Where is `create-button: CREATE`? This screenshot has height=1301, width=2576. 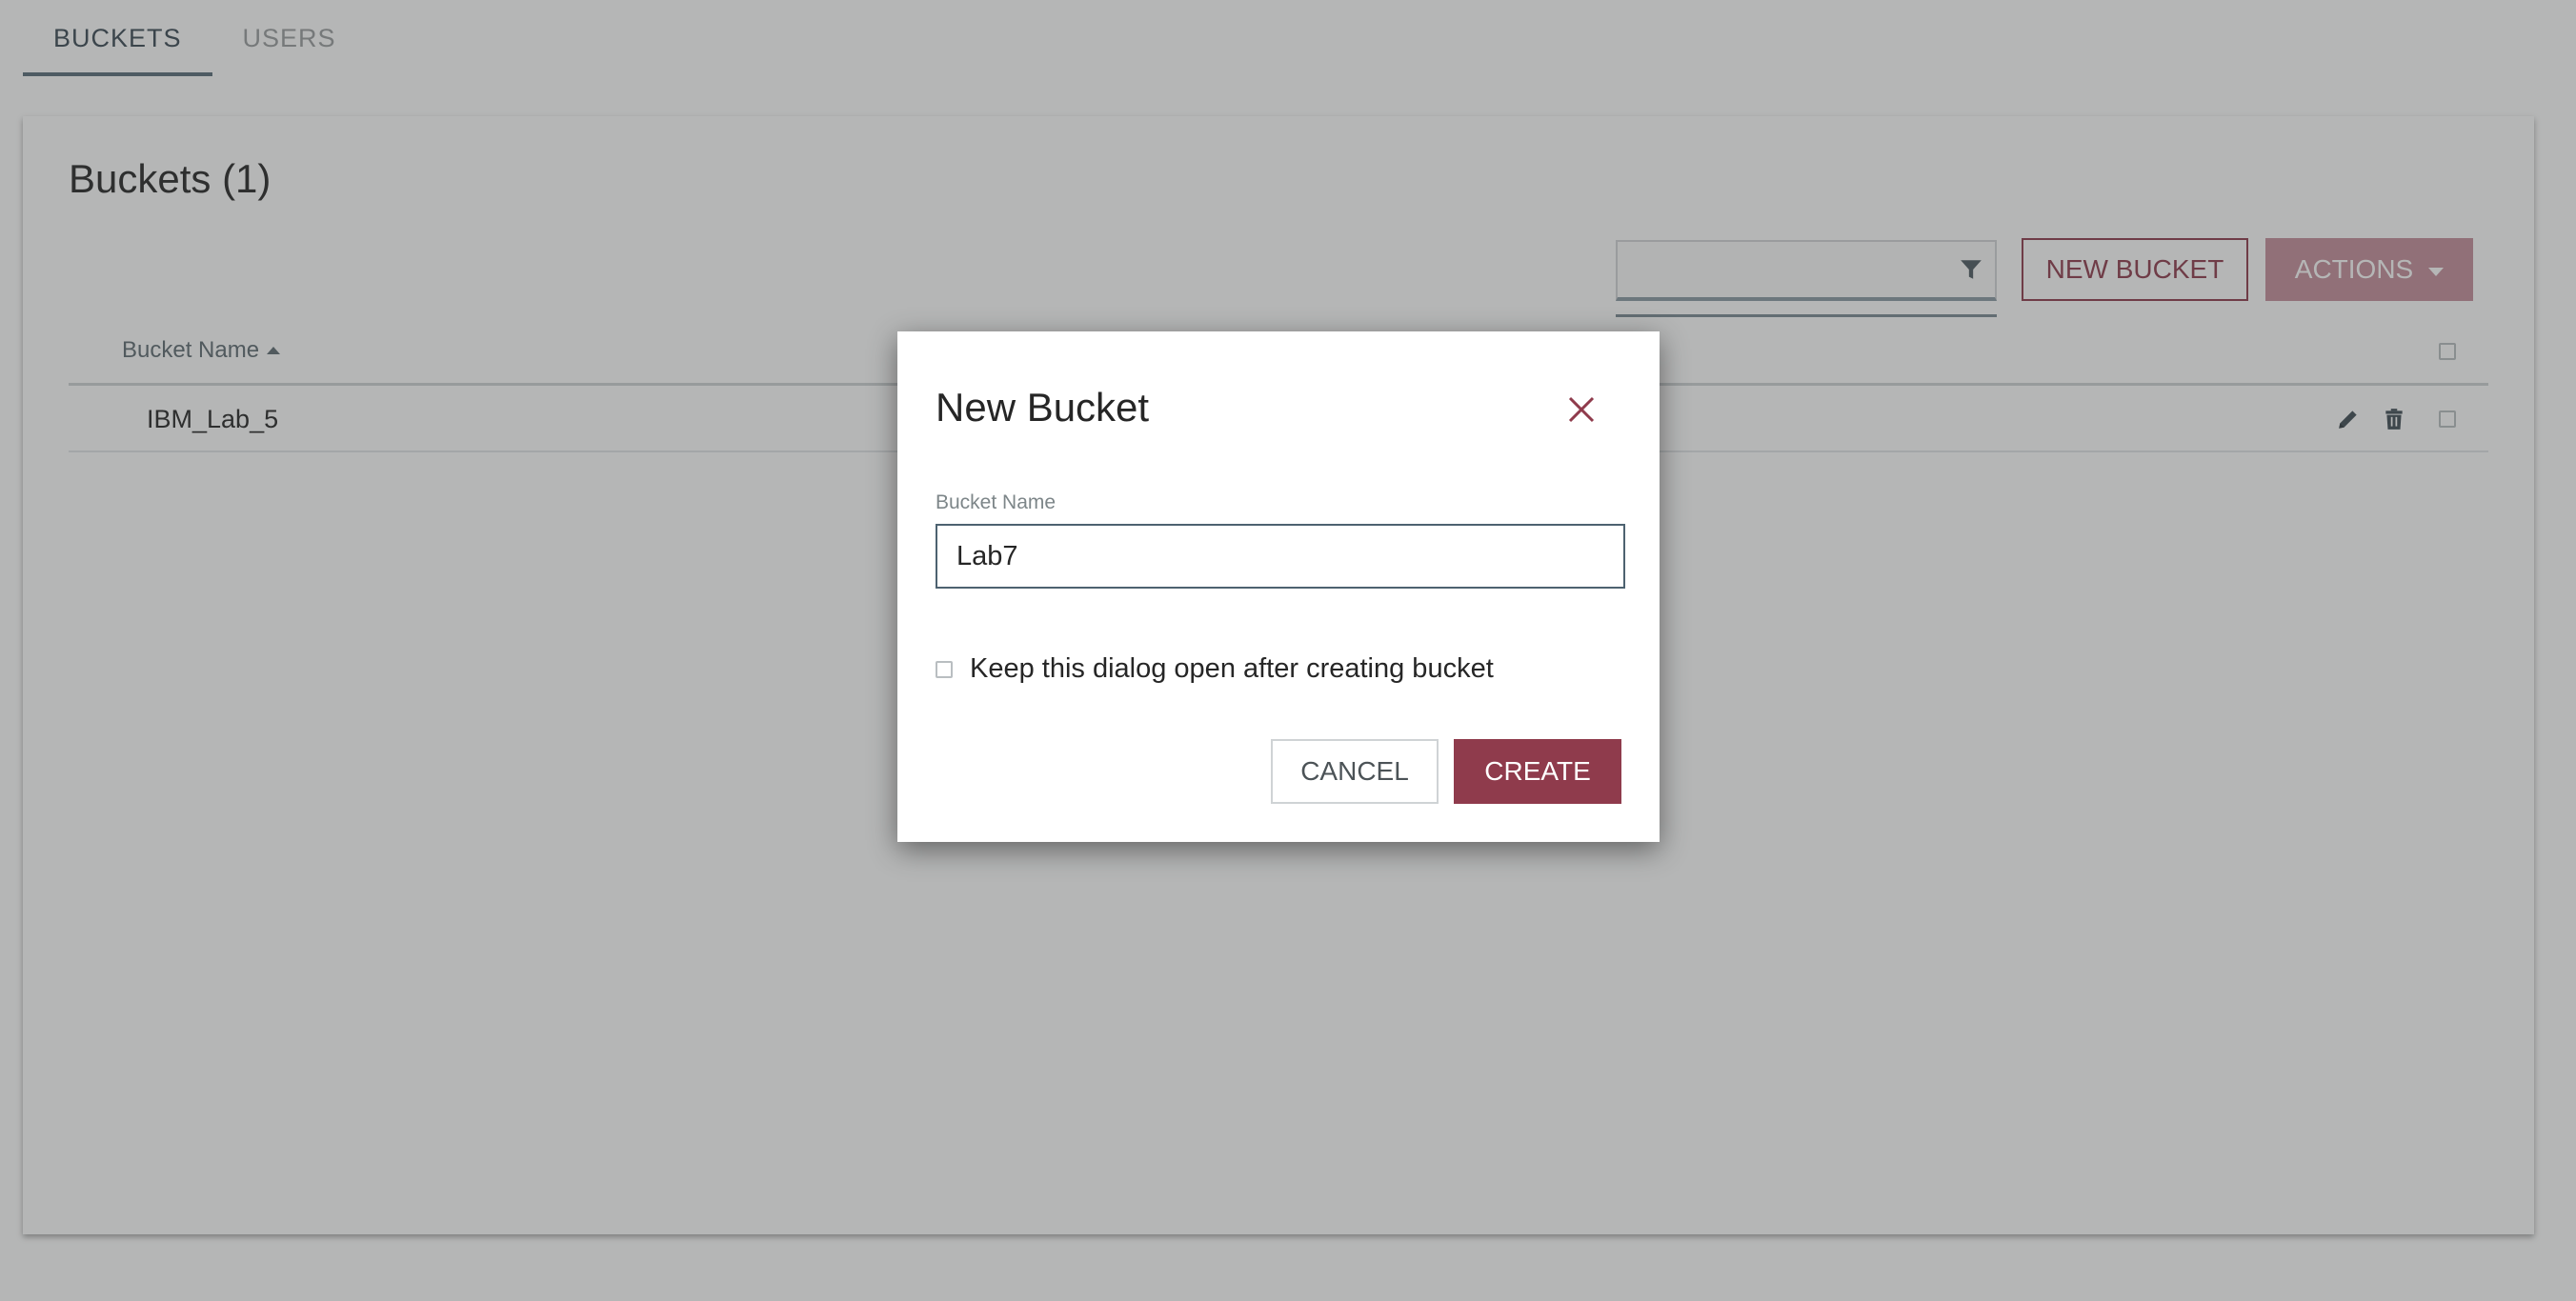 create-button: CREATE is located at coordinates (1537, 771).